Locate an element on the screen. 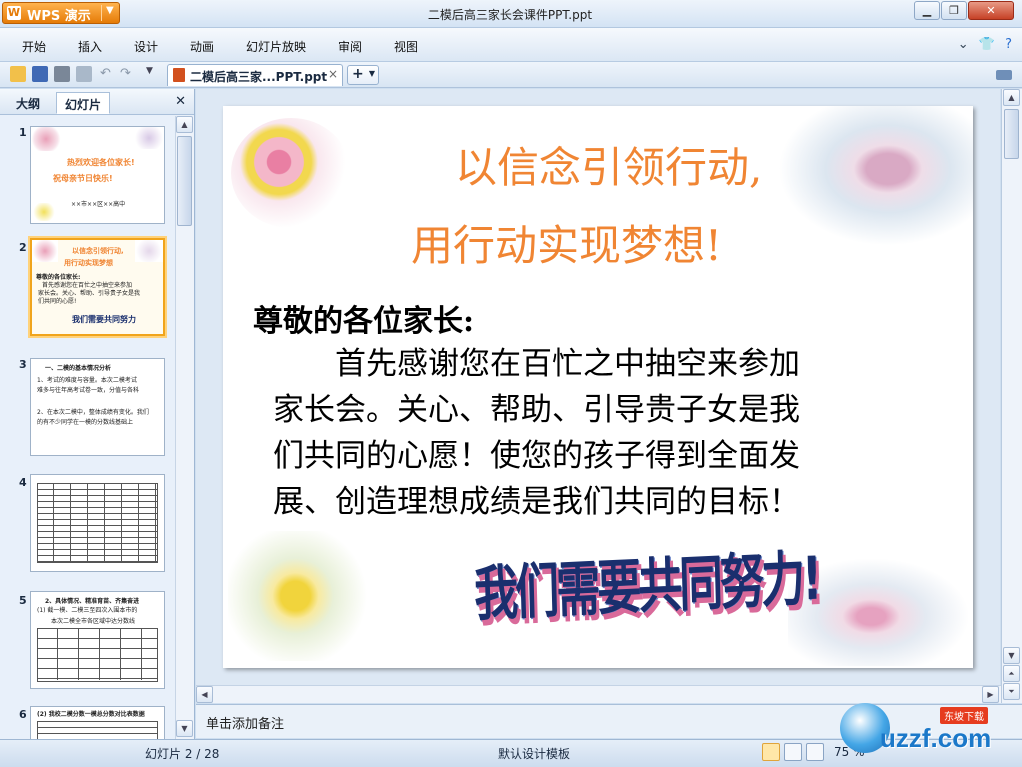  logo-badge: 东坡下载 is located at coordinates (964, 715).